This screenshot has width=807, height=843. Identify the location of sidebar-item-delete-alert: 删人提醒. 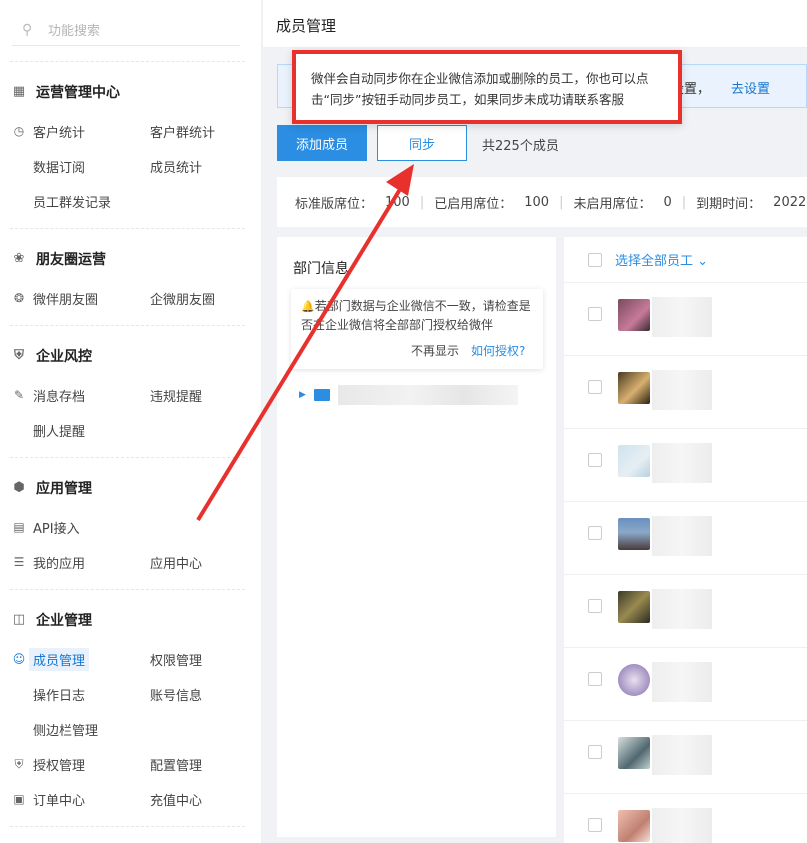
(59, 430).